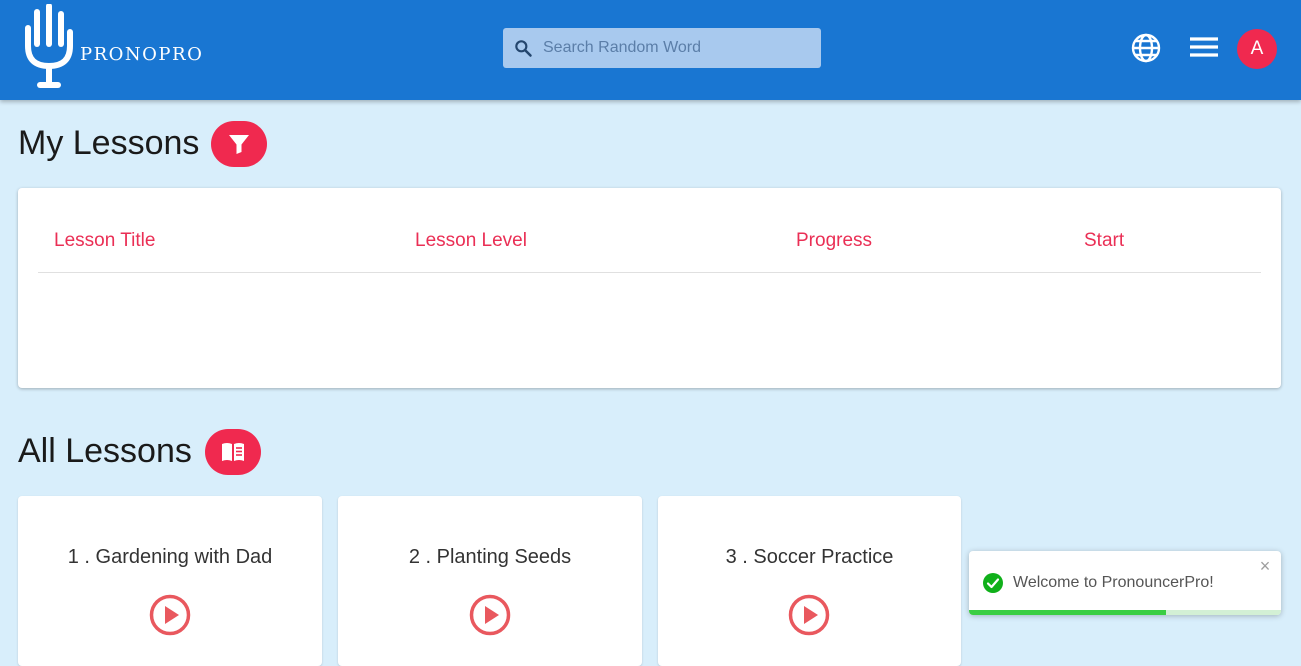 The image size is (1301, 666). What do you see at coordinates (523, 48) in the screenshot?
I see `search-icon` at bounding box center [523, 48].